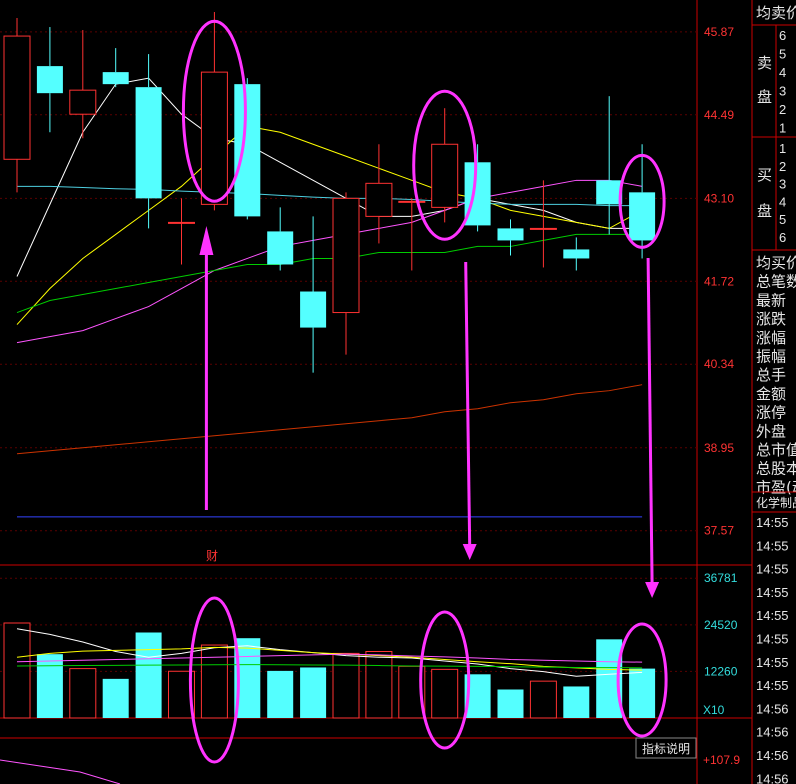 The image size is (796, 784). I want to click on sell-level: 2, so click(782, 109).